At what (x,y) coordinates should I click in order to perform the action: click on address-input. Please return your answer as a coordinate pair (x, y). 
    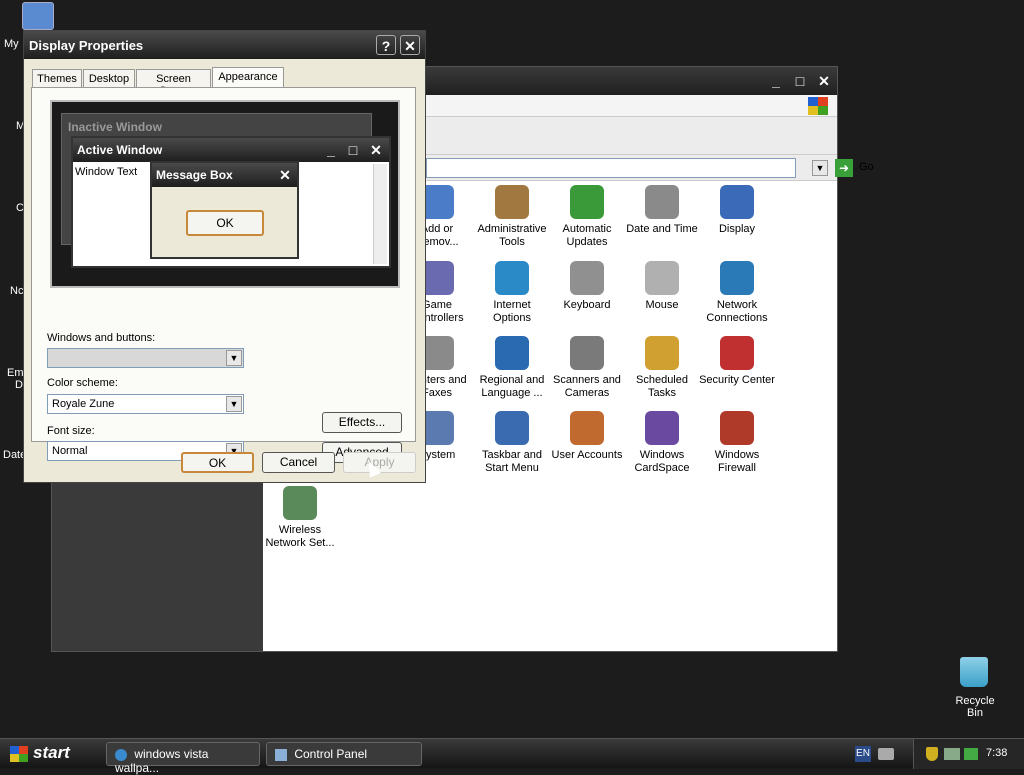
    Looking at the image, I should click on (611, 168).